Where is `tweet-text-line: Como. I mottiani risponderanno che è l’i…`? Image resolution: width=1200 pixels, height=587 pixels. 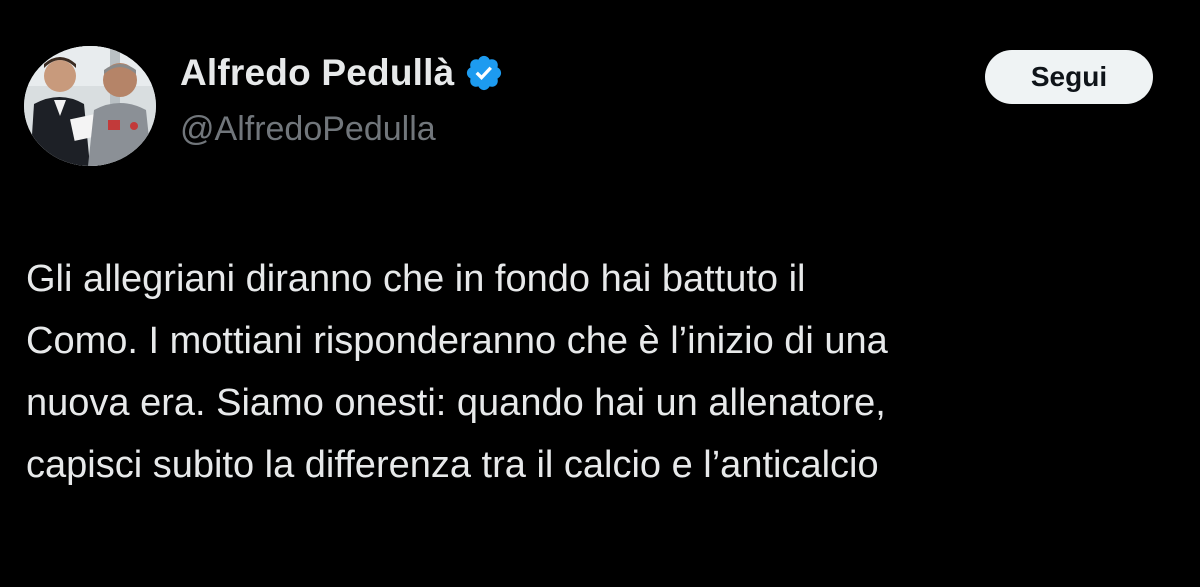
tweet-text-line: Como. I mottiani risponderanno che è l’i… is located at coordinates (457, 341).